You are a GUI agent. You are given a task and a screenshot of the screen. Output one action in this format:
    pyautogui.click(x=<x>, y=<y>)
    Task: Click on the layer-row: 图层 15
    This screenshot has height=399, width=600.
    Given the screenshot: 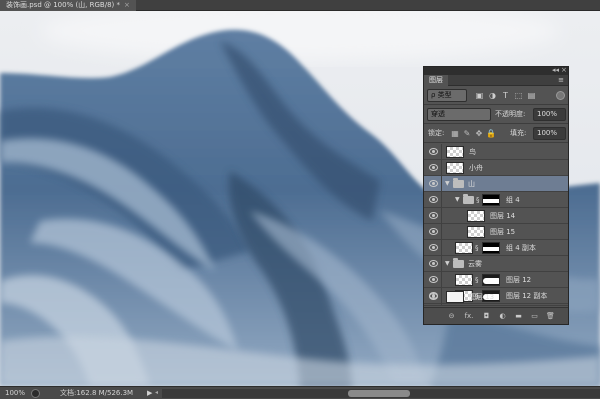 What is the action you would take?
    pyautogui.click(x=496, y=232)
    